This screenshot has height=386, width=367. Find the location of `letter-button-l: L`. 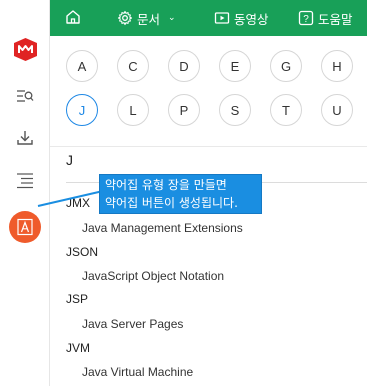

letter-button-l: L is located at coordinates (133, 110).